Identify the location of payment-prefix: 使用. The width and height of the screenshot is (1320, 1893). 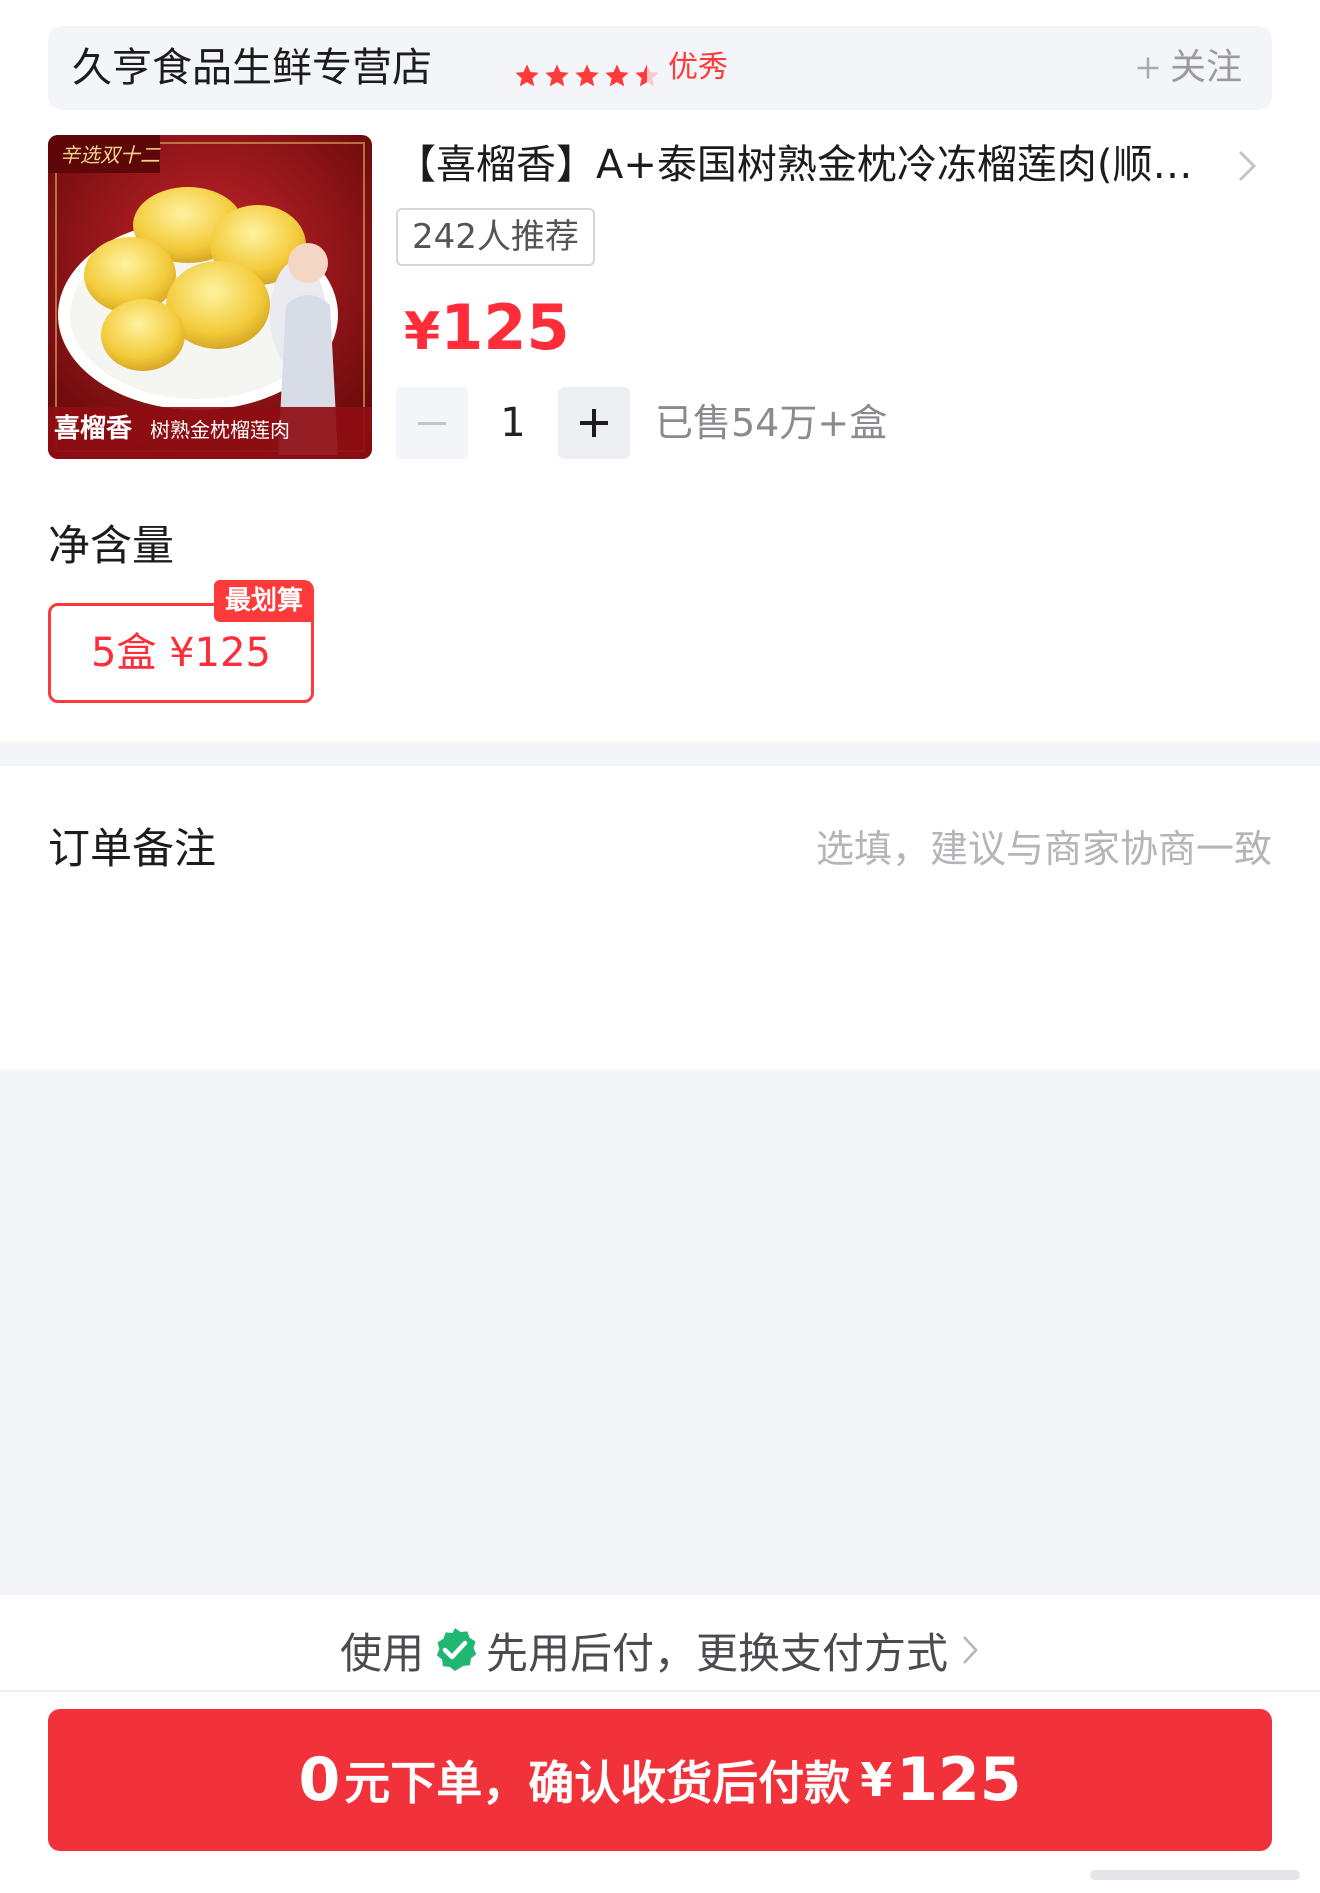
(381, 1653).